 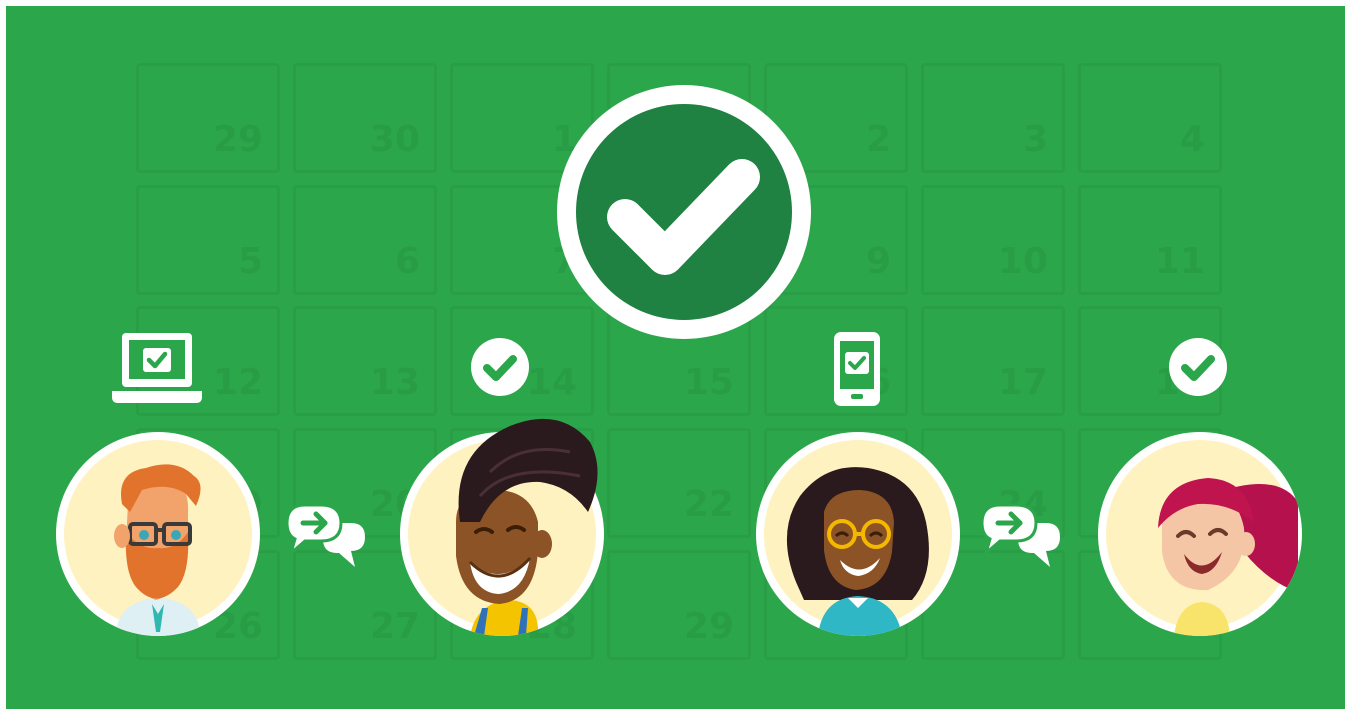 What do you see at coordinates (878, 261) in the screenshot?
I see `calendar-day-number: 9` at bounding box center [878, 261].